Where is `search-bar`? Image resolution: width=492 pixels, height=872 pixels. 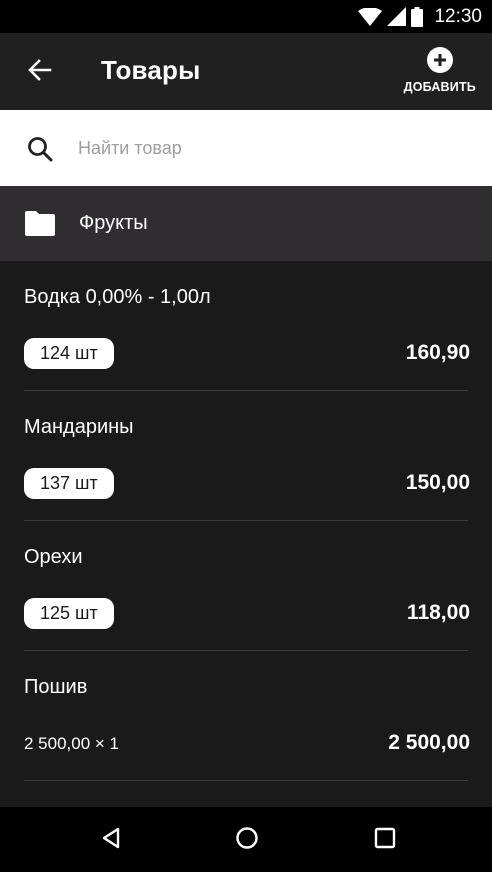 search-bar is located at coordinates (246, 148).